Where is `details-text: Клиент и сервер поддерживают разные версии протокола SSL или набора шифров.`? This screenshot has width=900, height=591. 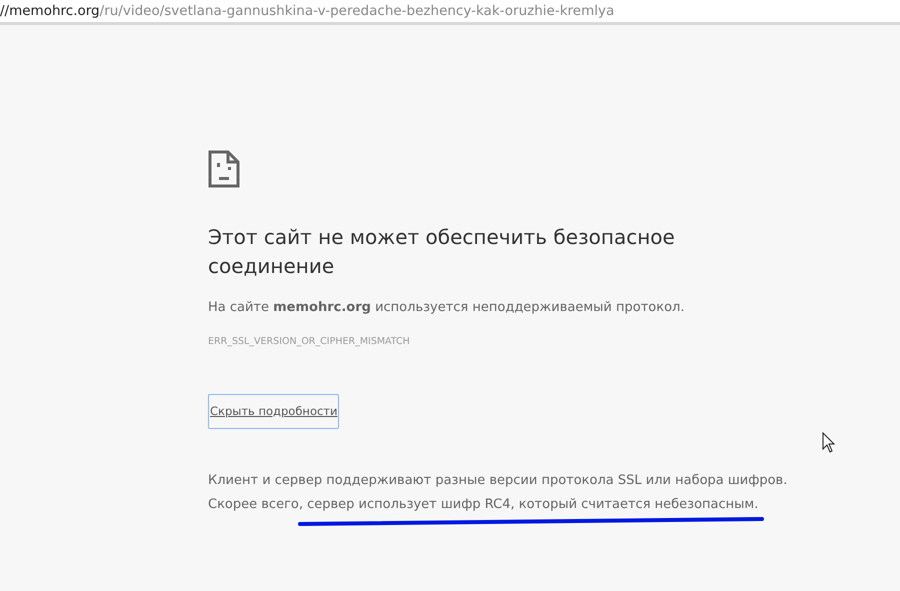
details-text: Клиент и сервер поддерживают разные версии протокола SSL или набора шифров. is located at coordinates (498, 481).